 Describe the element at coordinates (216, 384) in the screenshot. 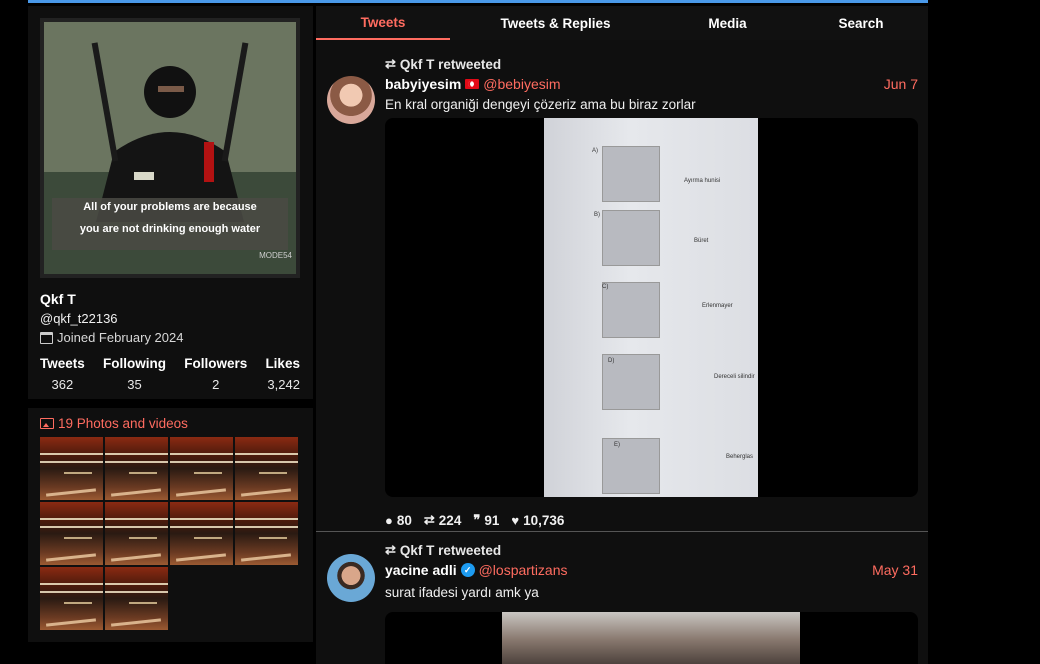

I see `stat-value: 2` at that location.